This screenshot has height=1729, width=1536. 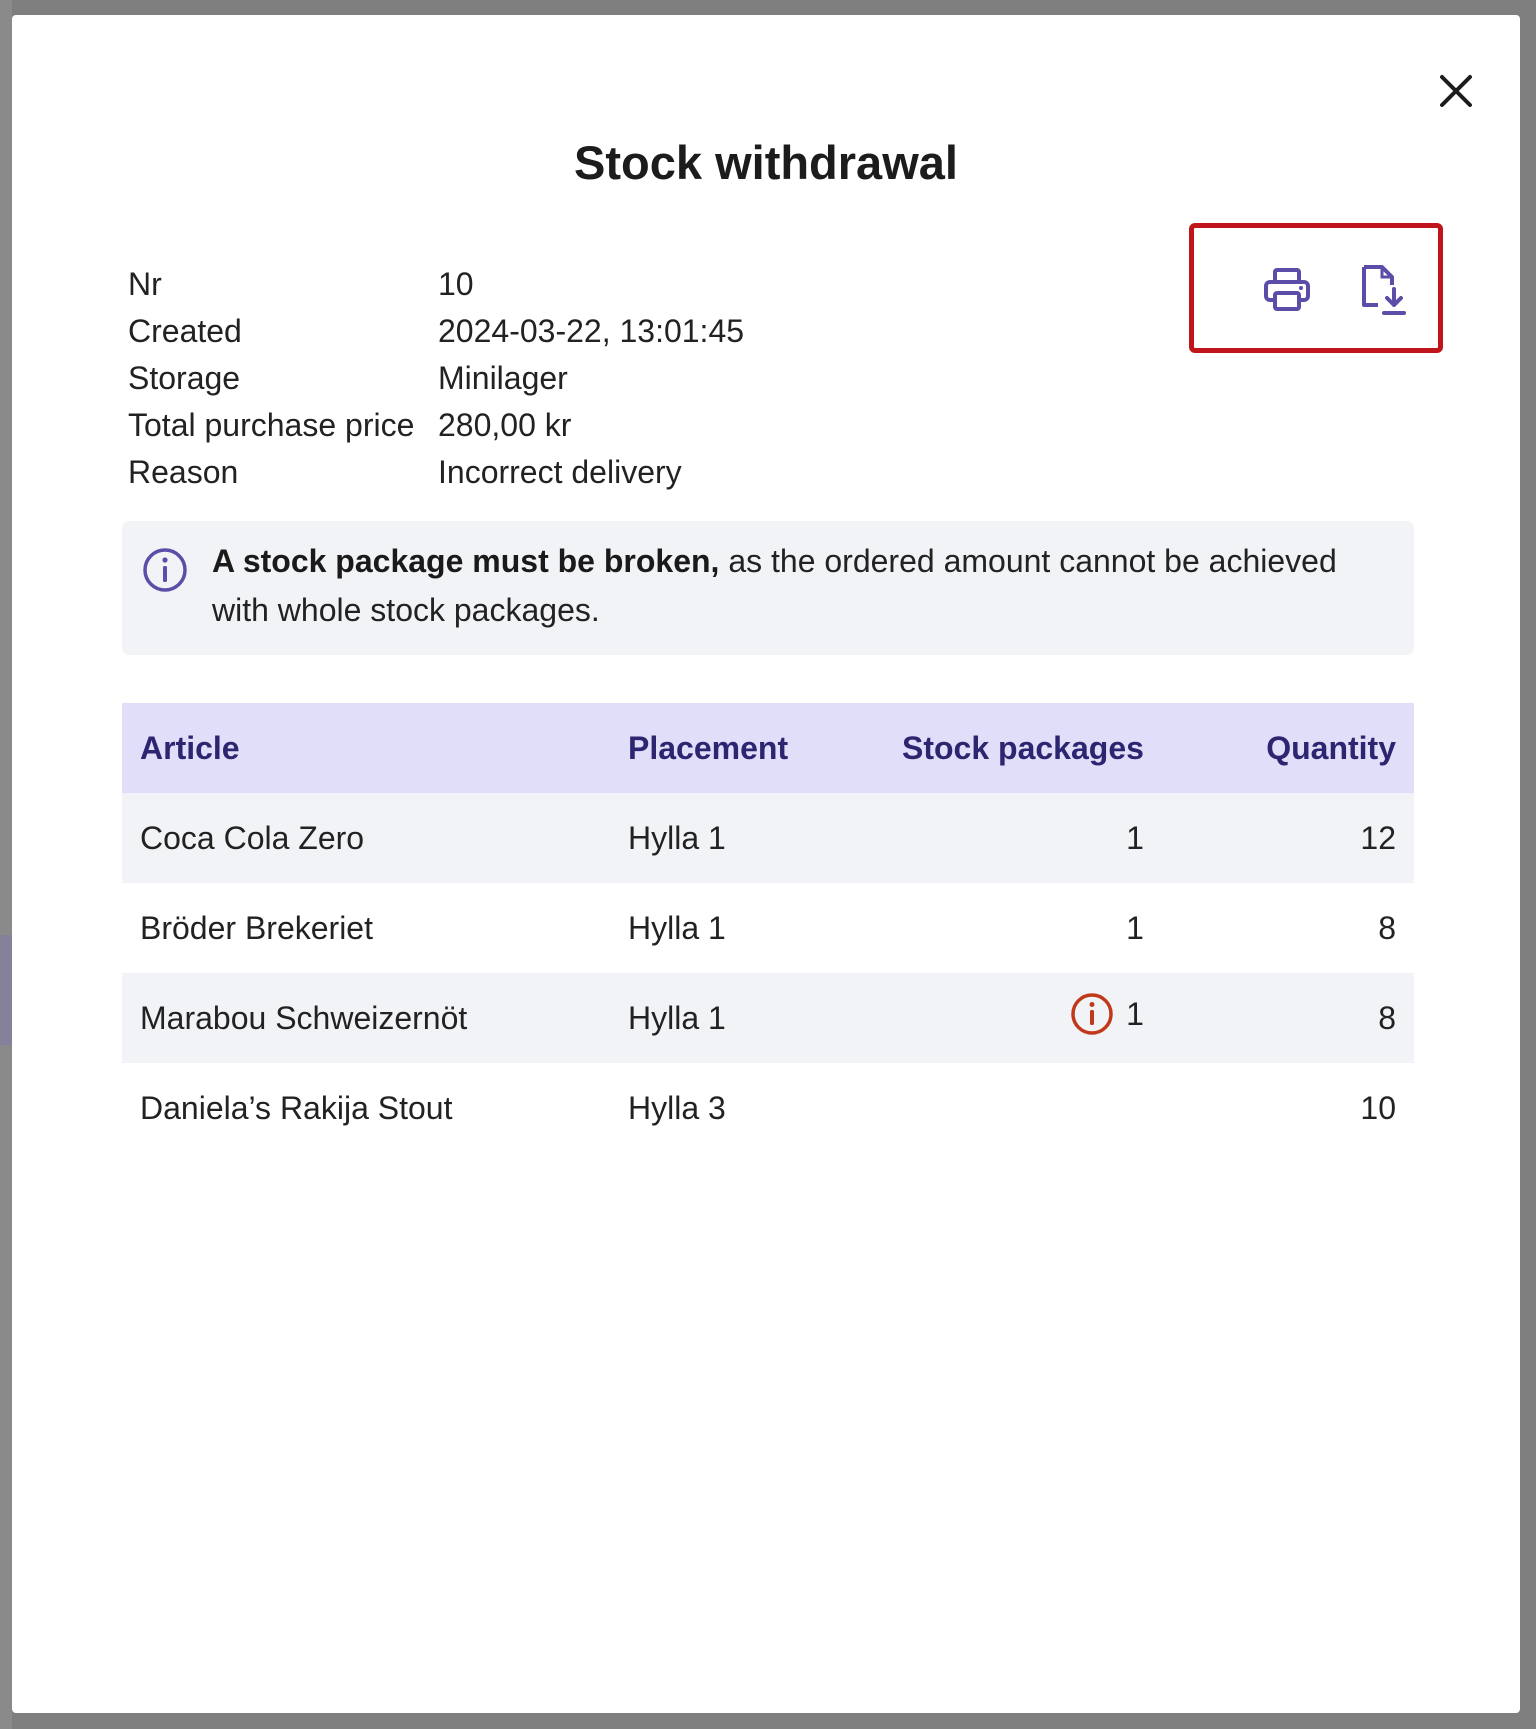 I want to click on table-row: Coca Cola Zero Hylla 1 1 12, so click(x=768, y=838).